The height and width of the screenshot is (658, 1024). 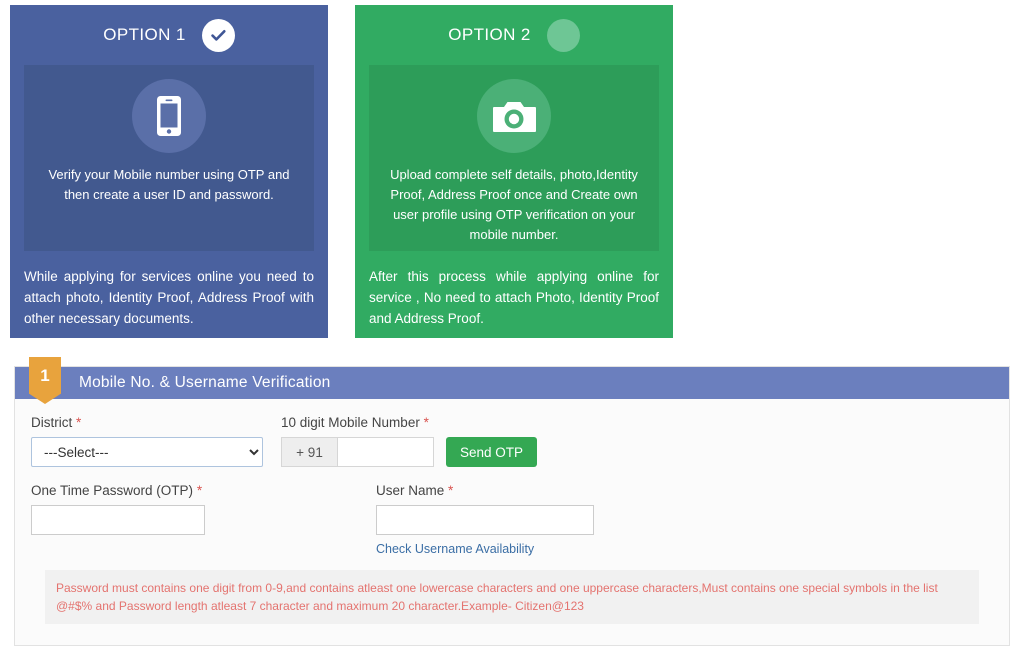 I want to click on username-input, so click(x=485, y=520).